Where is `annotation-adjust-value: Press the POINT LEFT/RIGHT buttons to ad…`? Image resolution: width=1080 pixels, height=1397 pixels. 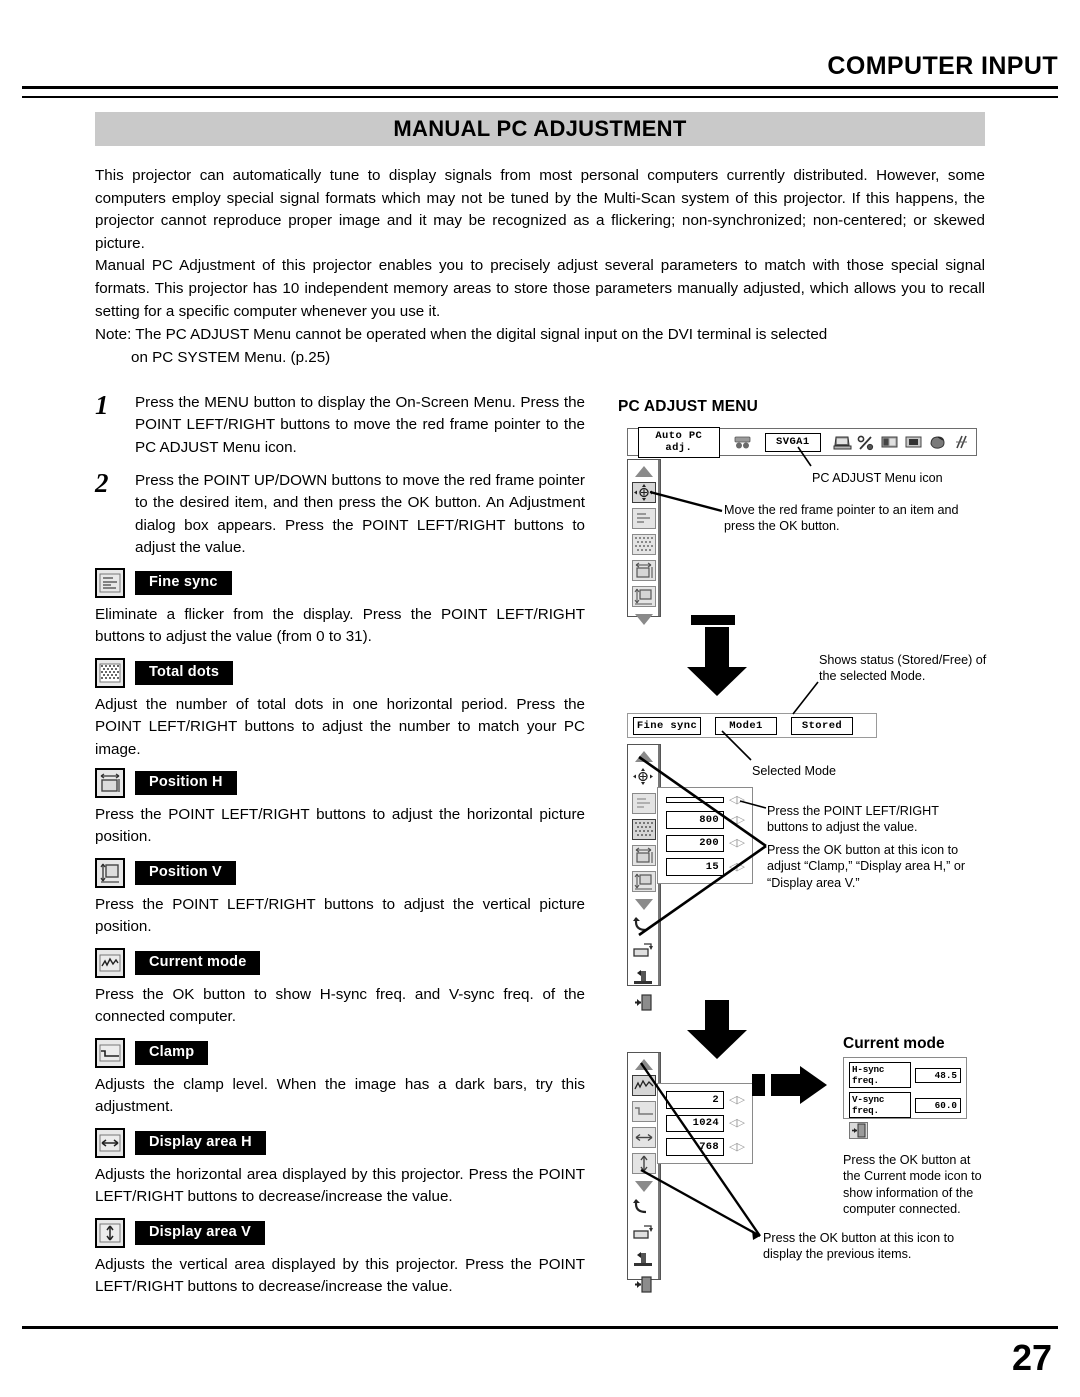
annotation-adjust-value: Press the POINT LEFT/RIGHT buttons to ad… is located at coordinates (853, 819).